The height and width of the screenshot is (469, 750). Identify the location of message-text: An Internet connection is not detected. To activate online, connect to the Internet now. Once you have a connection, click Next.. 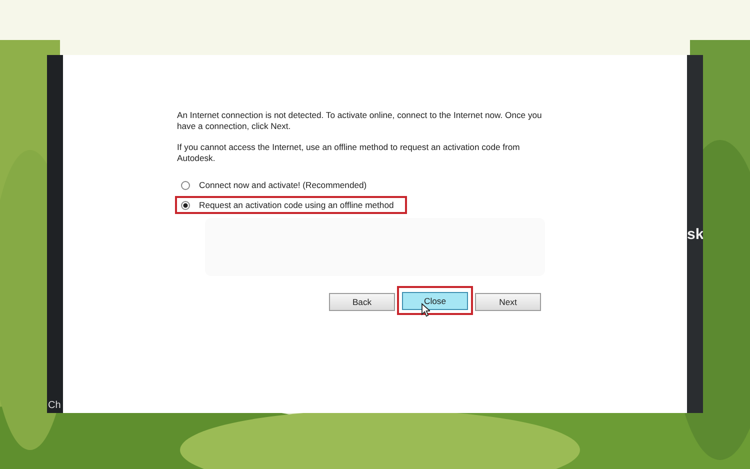
(360, 121).